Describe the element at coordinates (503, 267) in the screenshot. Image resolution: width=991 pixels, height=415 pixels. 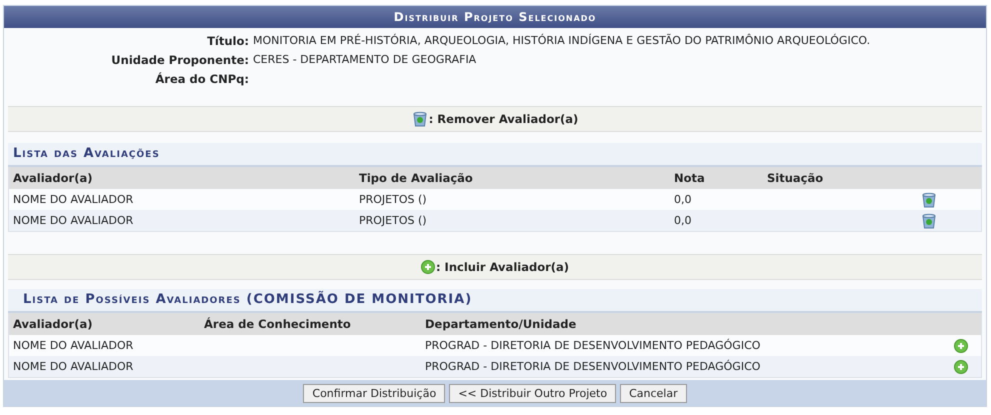
I see `legend-text: : Incluir Avaliador(a)` at that location.